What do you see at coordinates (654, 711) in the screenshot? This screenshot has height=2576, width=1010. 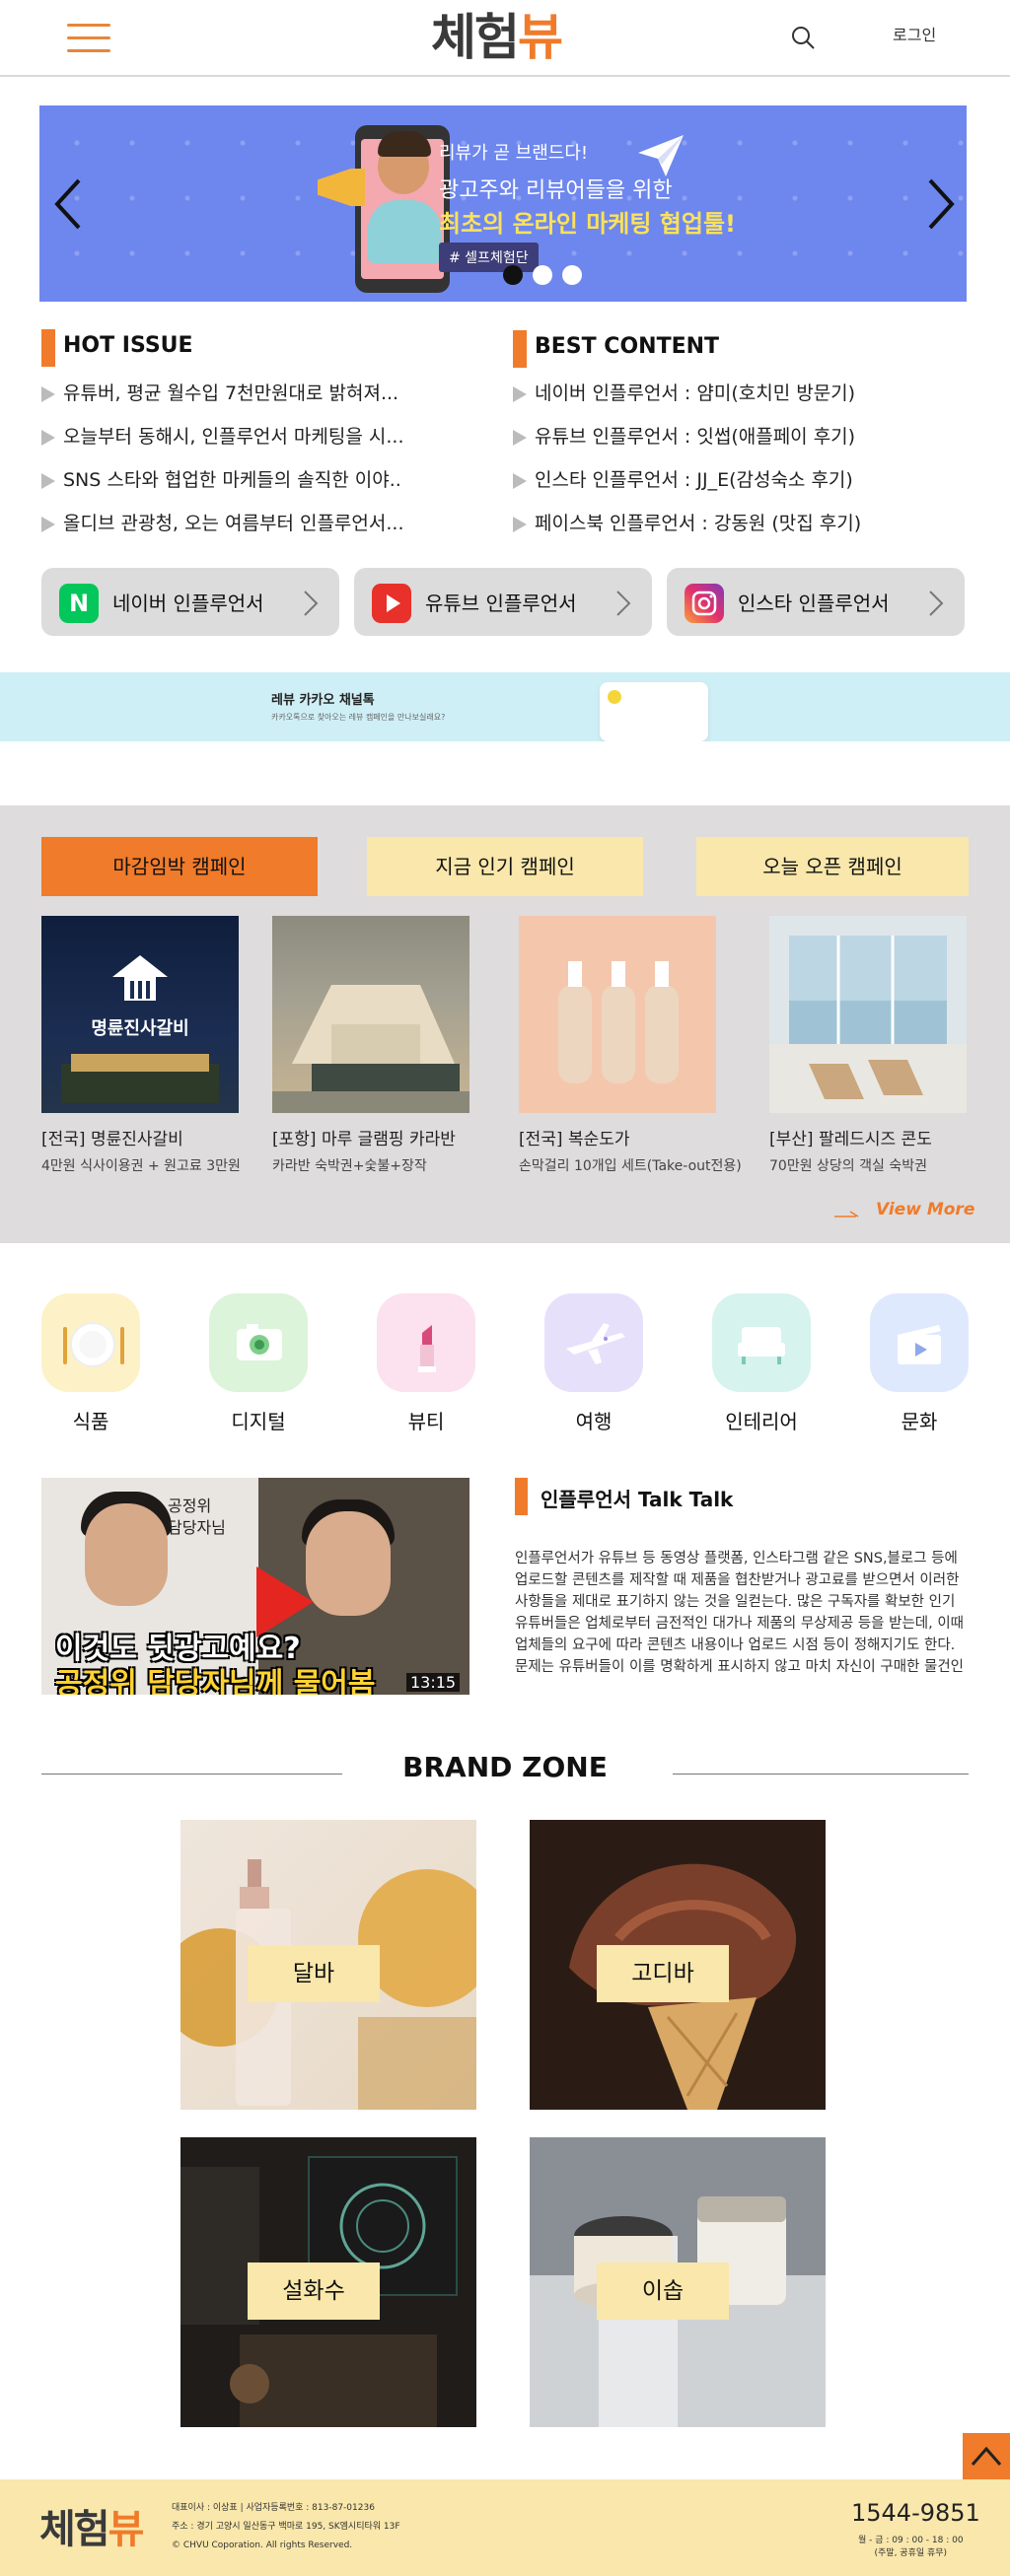 I see `chat-card-illustration` at bounding box center [654, 711].